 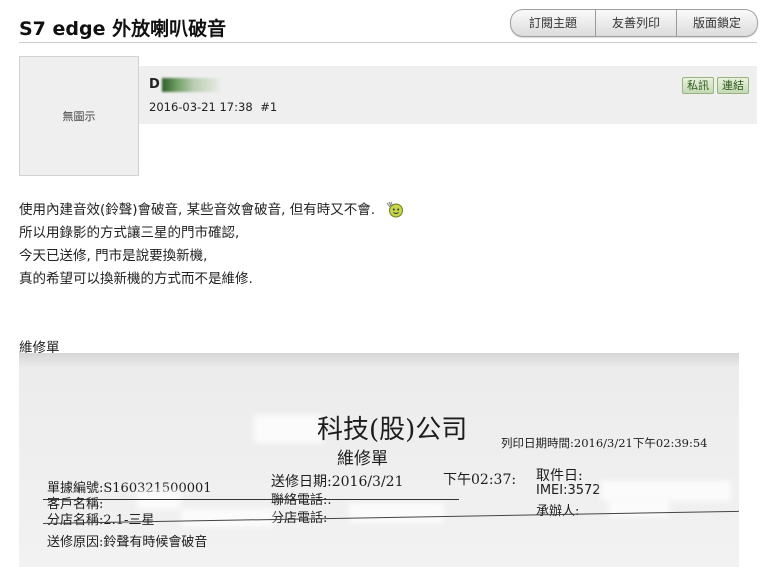 What do you see at coordinates (268, 107) in the screenshot?
I see `post-number: #1` at bounding box center [268, 107].